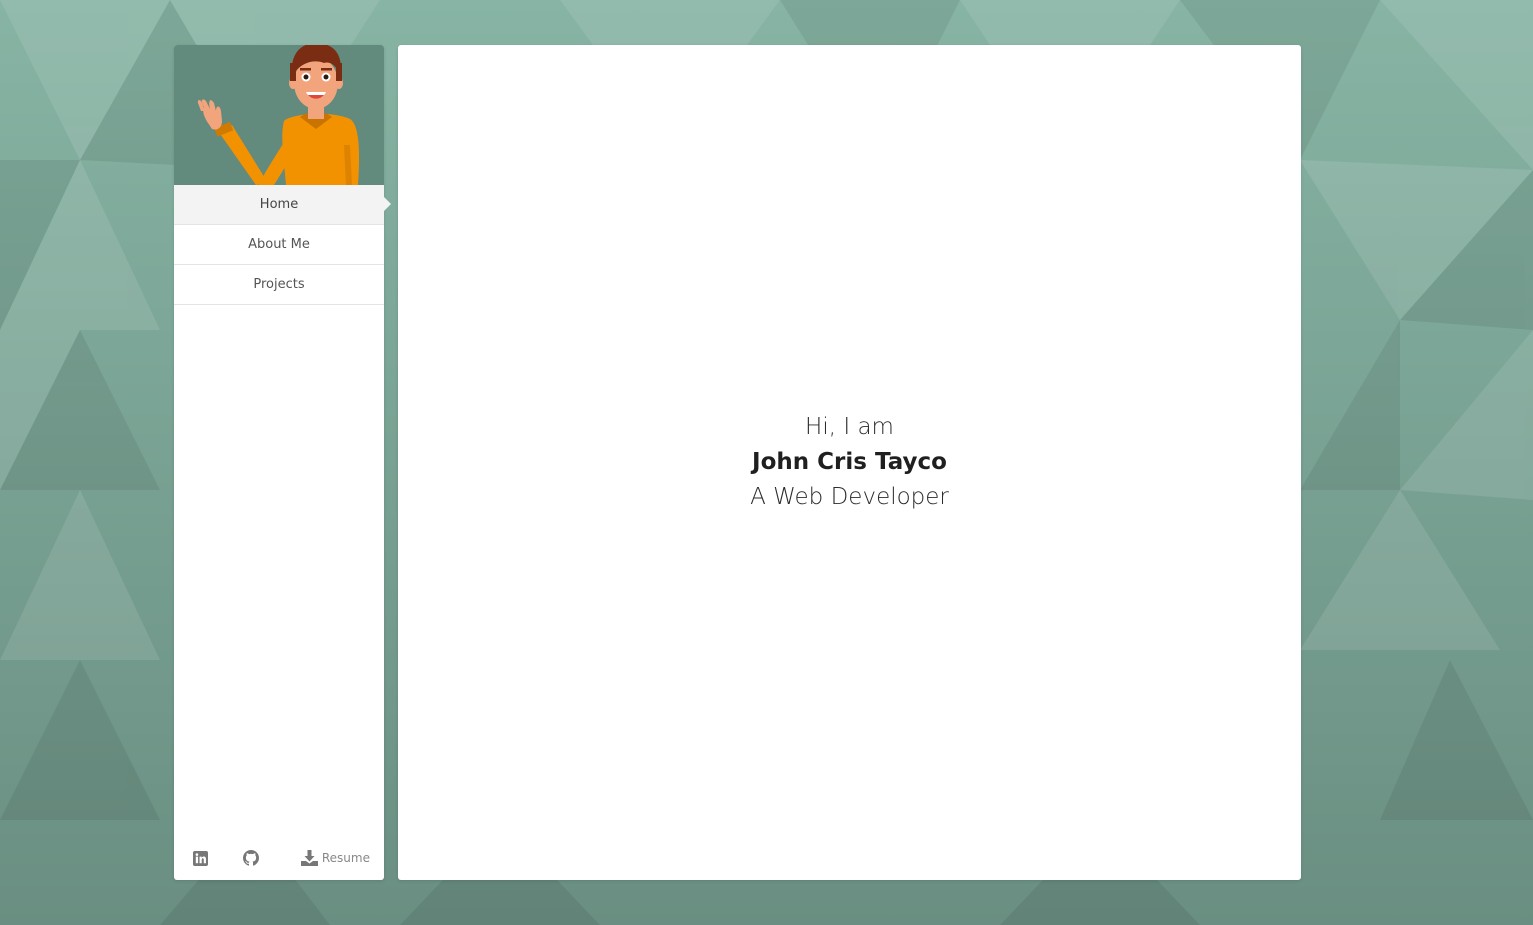  I want to click on avatar, so click(279, 115).